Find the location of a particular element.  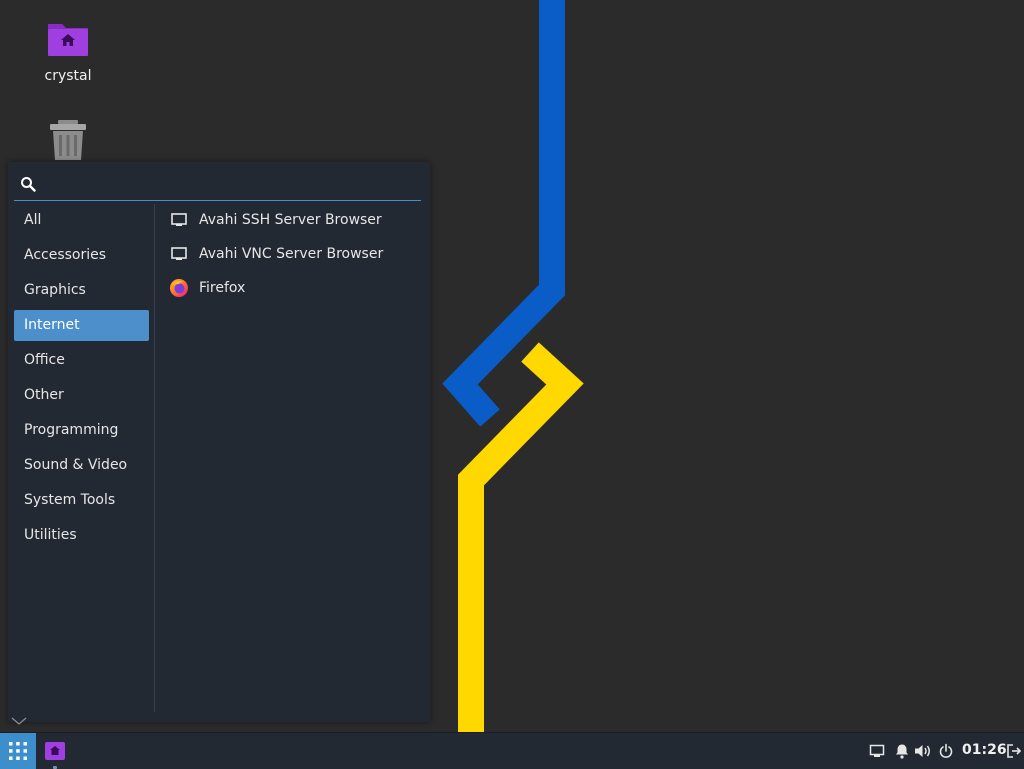

category-graphics: Graphics is located at coordinates (81, 290).